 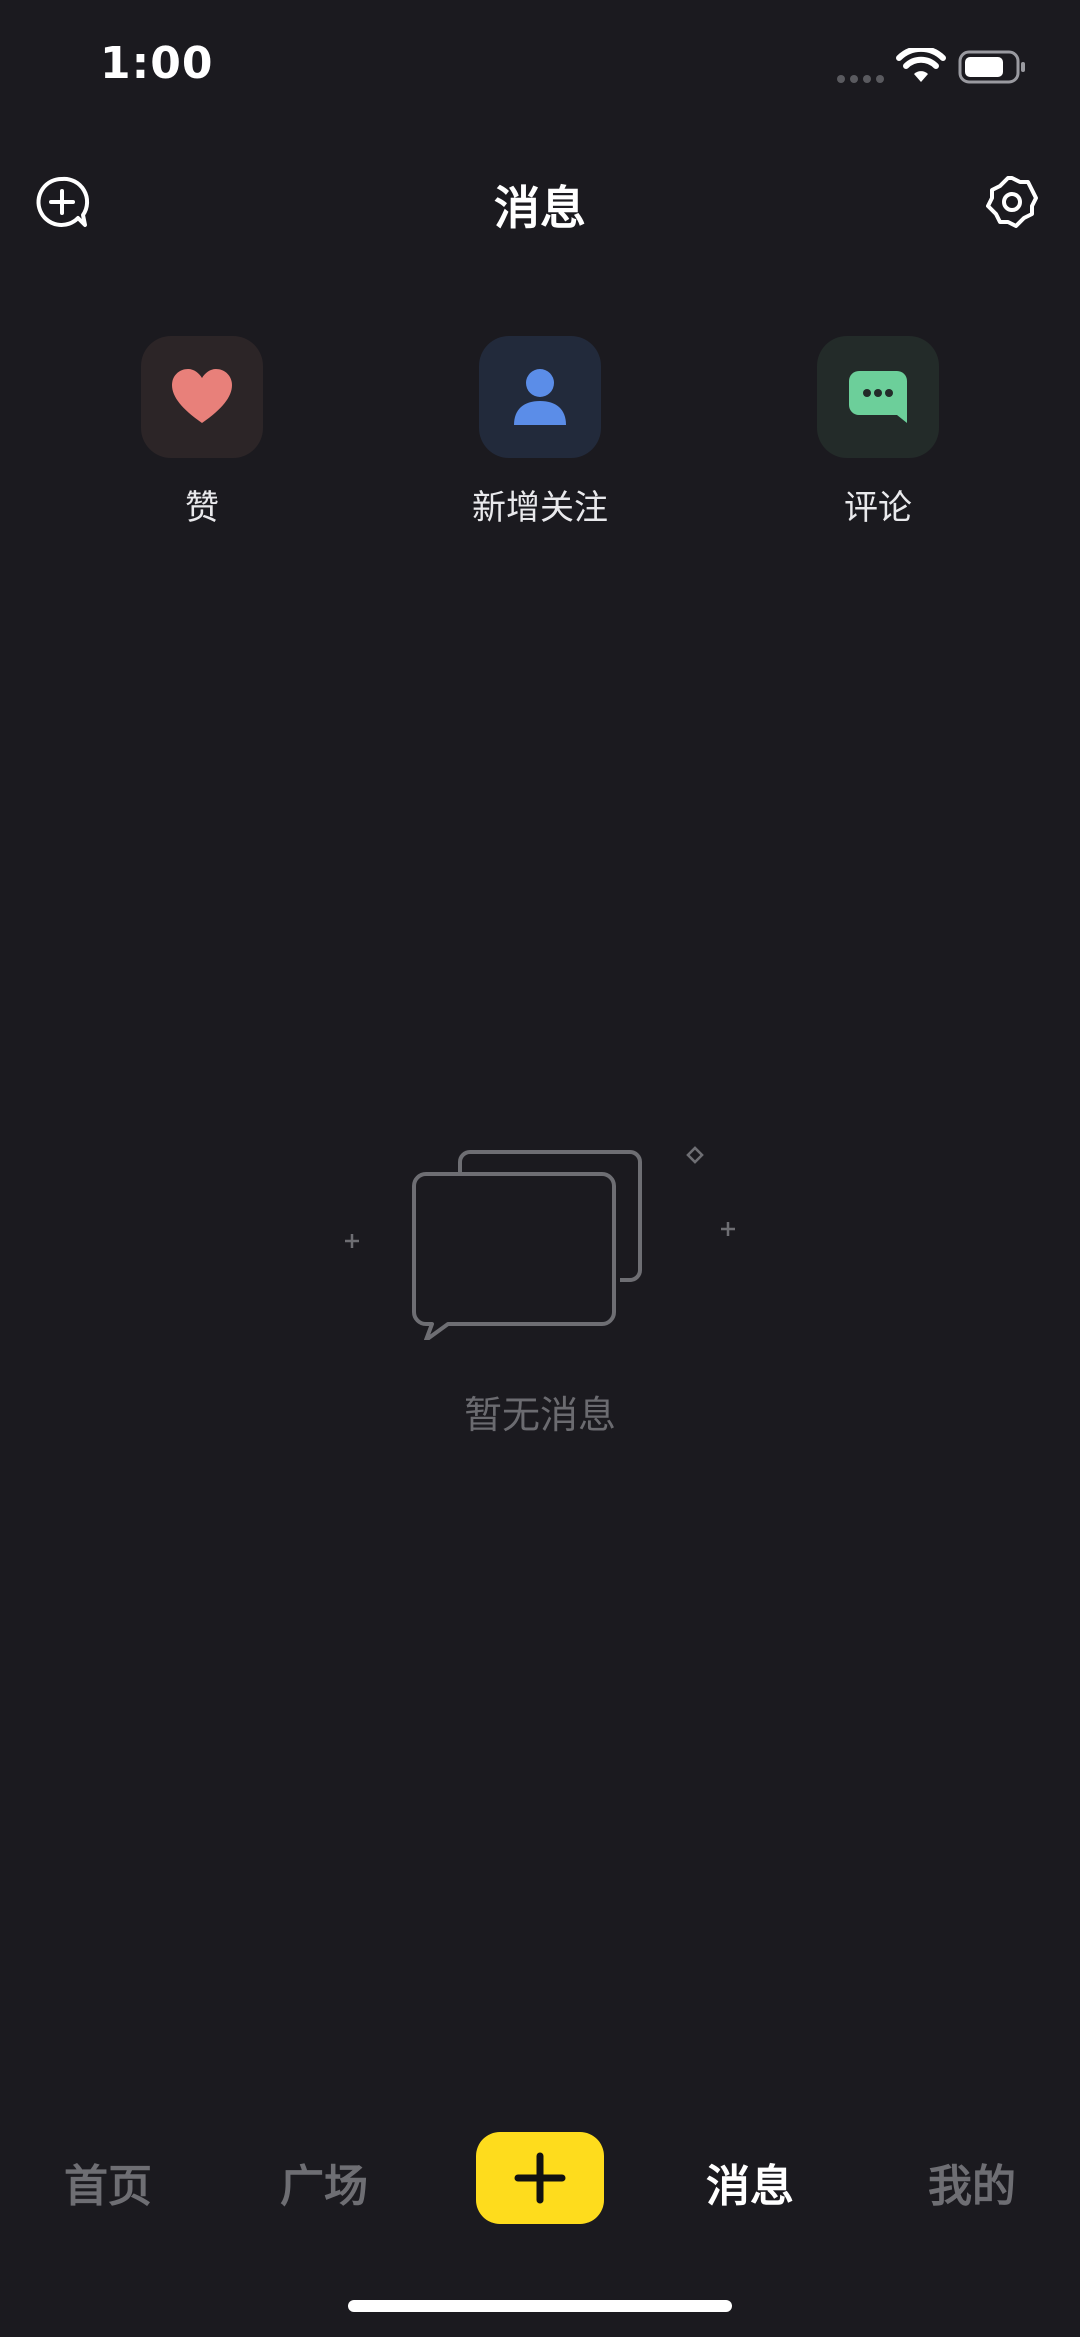 What do you see at coordinates (991, 67) in the screenshot?
I see `battery-icon` at bounding box center [991, 67].